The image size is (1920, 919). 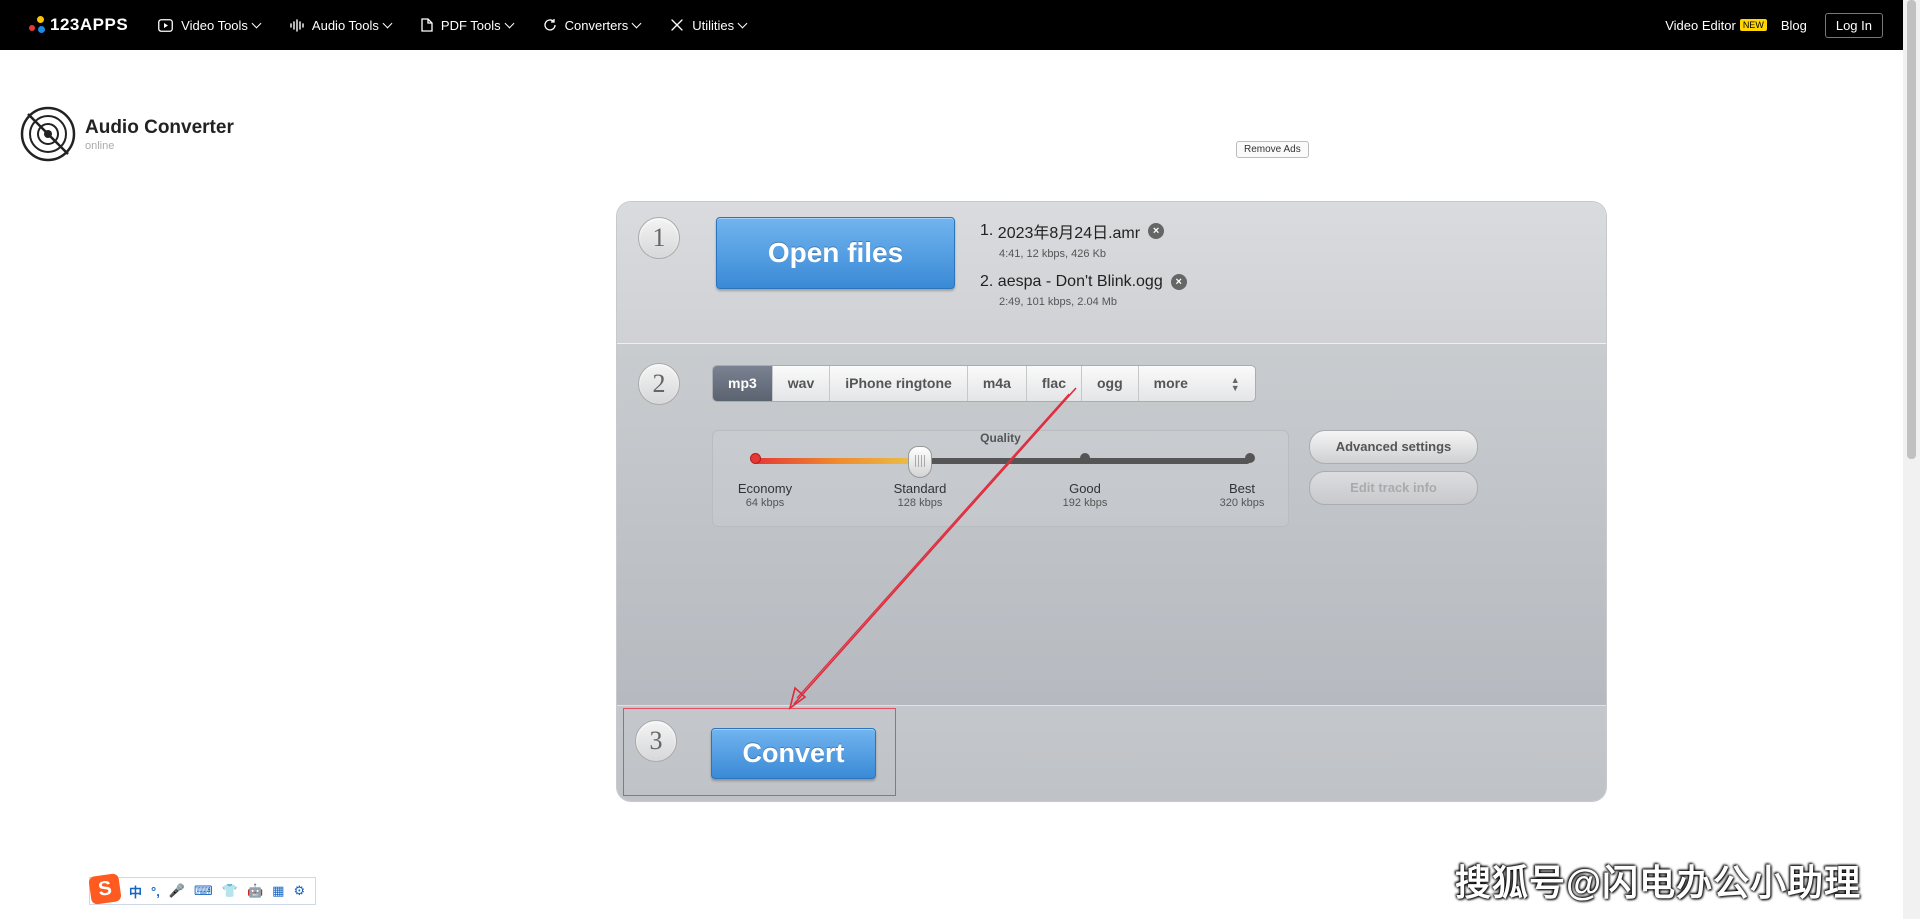 I want to click on site-logo: 123APPS, so click(x=78, y=25).